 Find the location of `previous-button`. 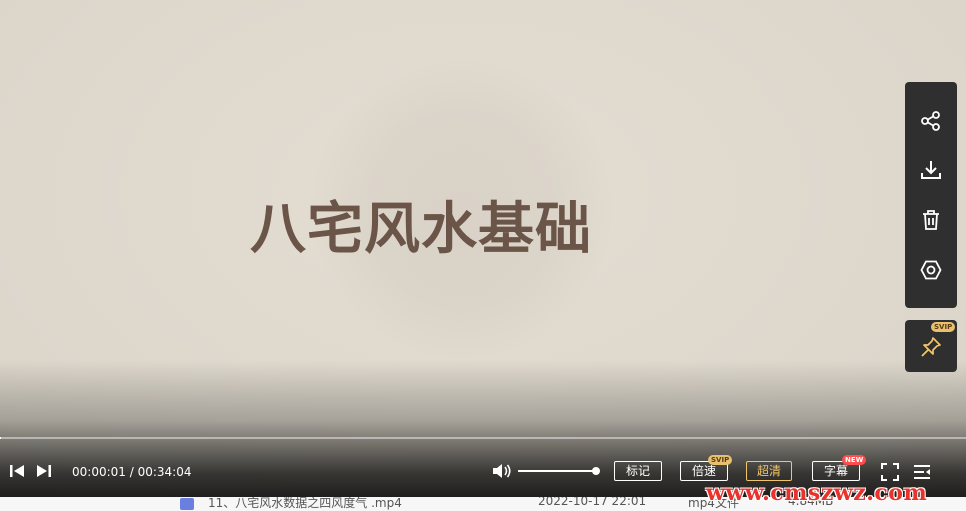

previous-button is located at coordinates (17, 471).